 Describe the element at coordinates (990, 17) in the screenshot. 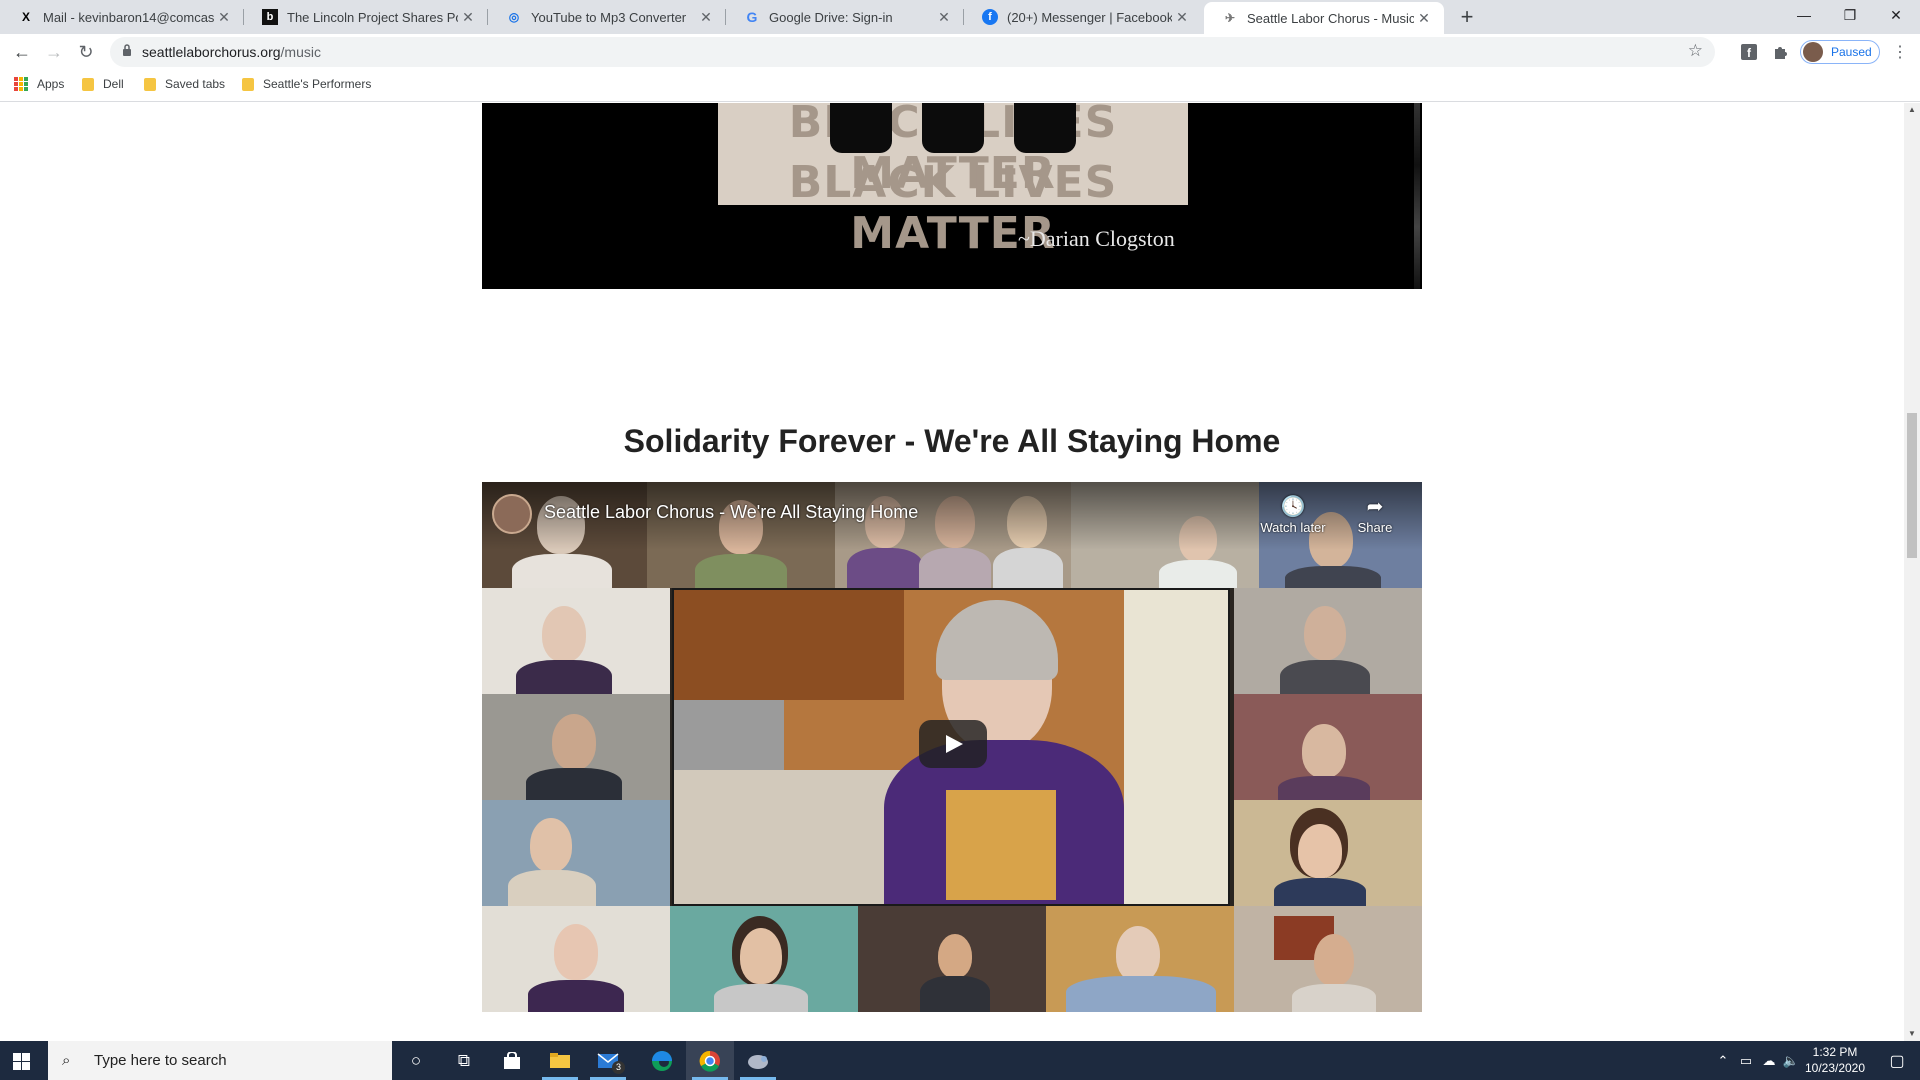

I see `facebook-icon: f` at that location.